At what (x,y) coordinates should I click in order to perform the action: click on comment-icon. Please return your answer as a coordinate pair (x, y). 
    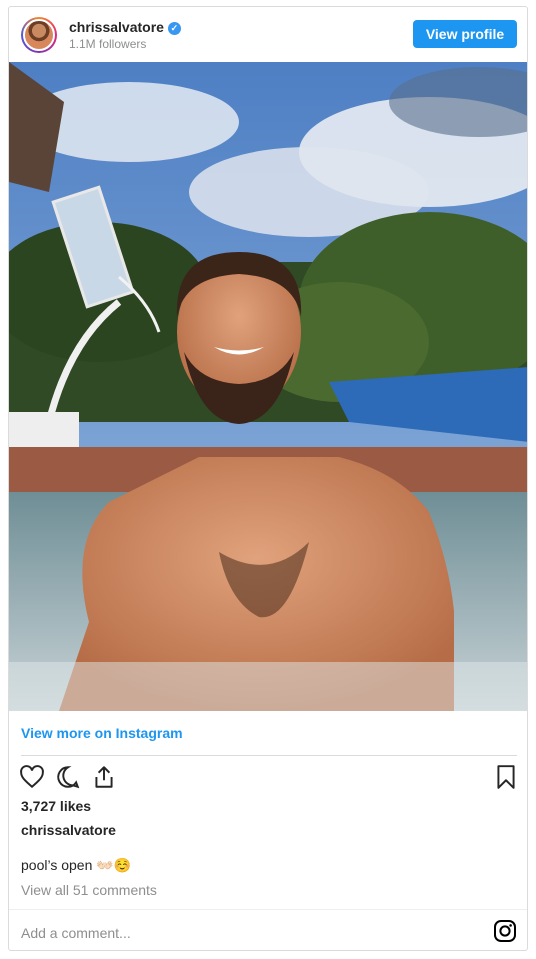
    Looking at the image, I should click on (68, 777).